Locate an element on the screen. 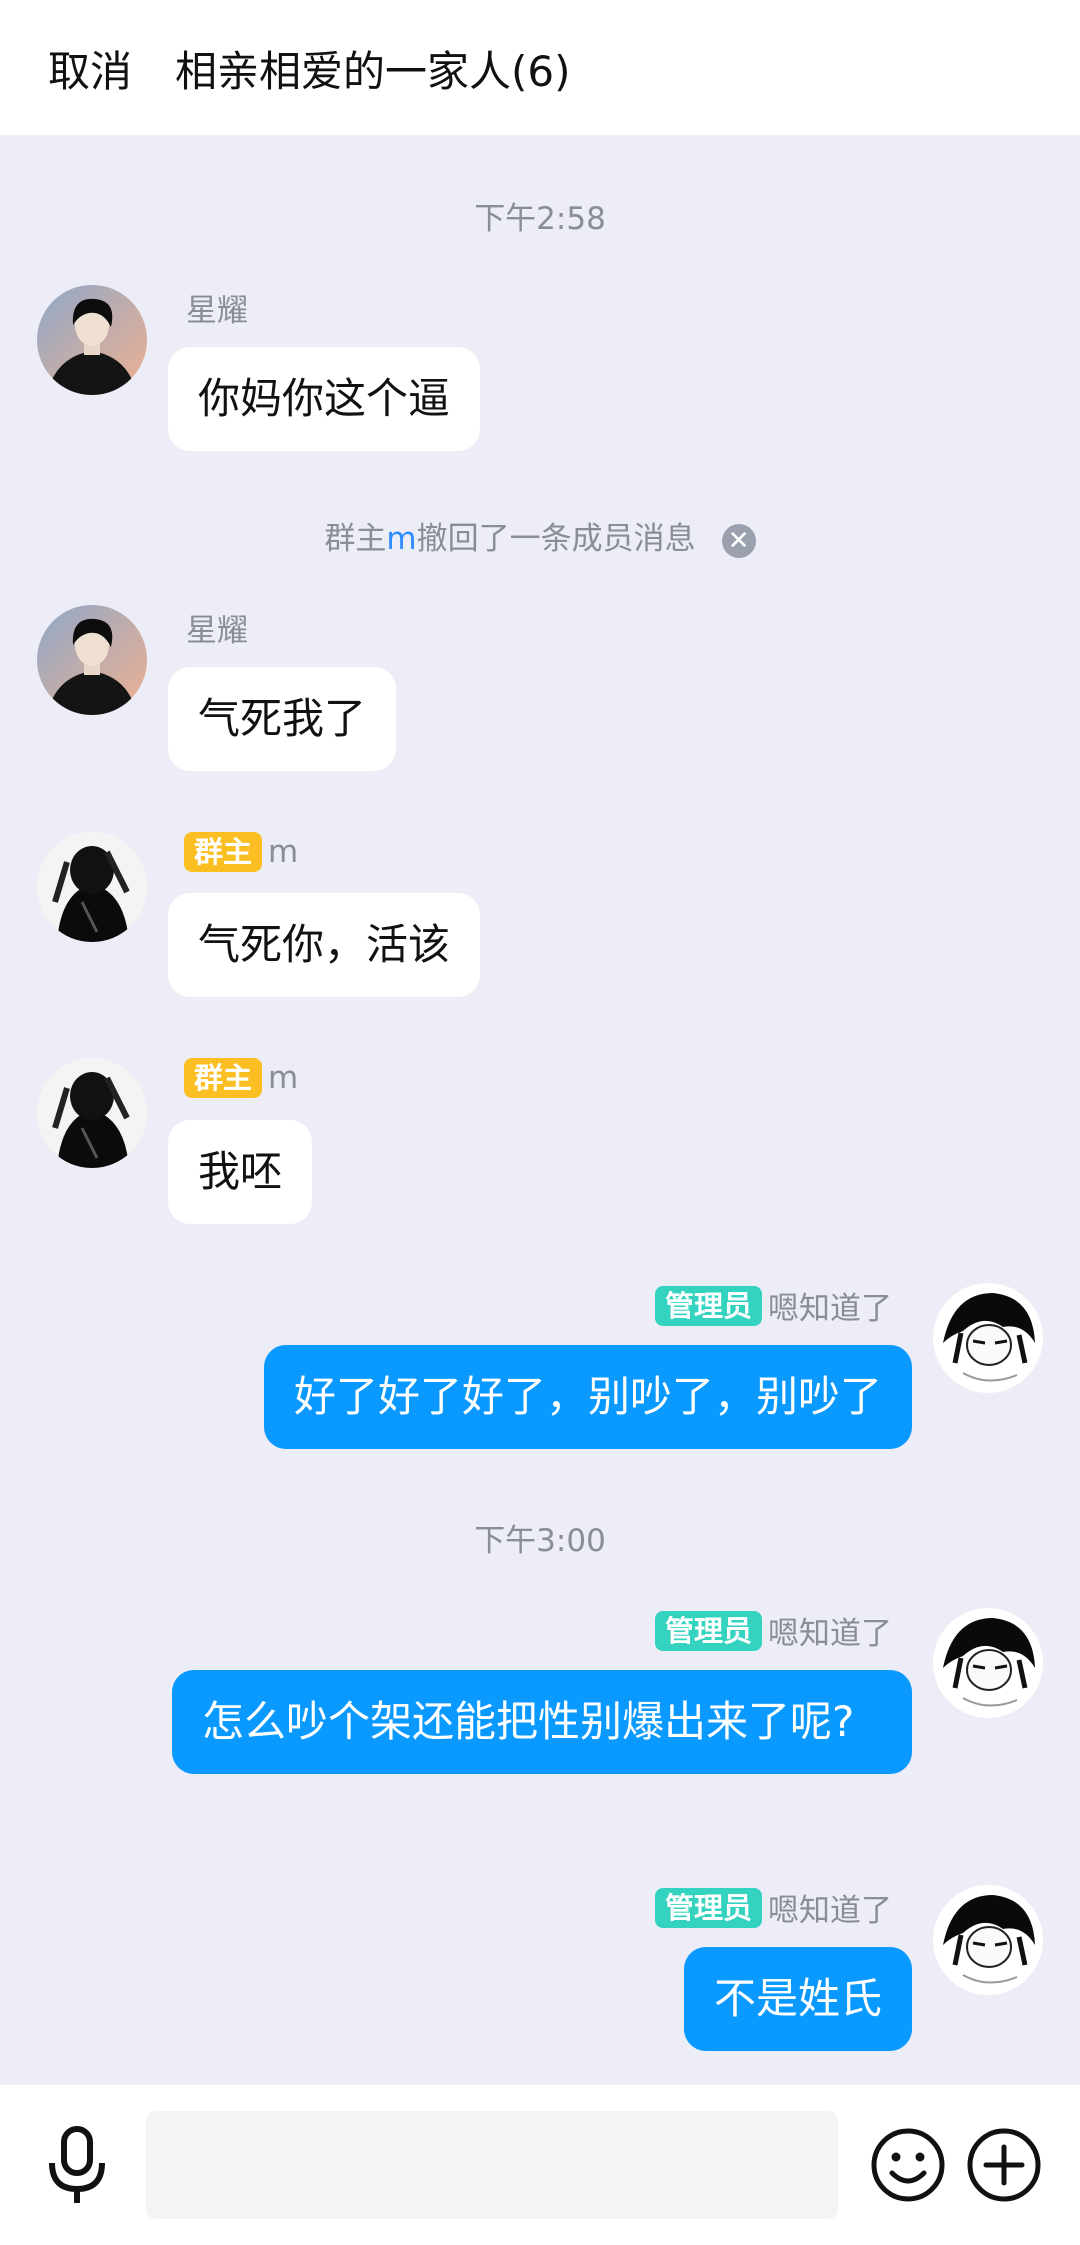 The height and width of the screenshot is (2245, 1080). recall-notice: 群主m撤回了一条成员消息 ✕ is located at coordinates (540, 535).